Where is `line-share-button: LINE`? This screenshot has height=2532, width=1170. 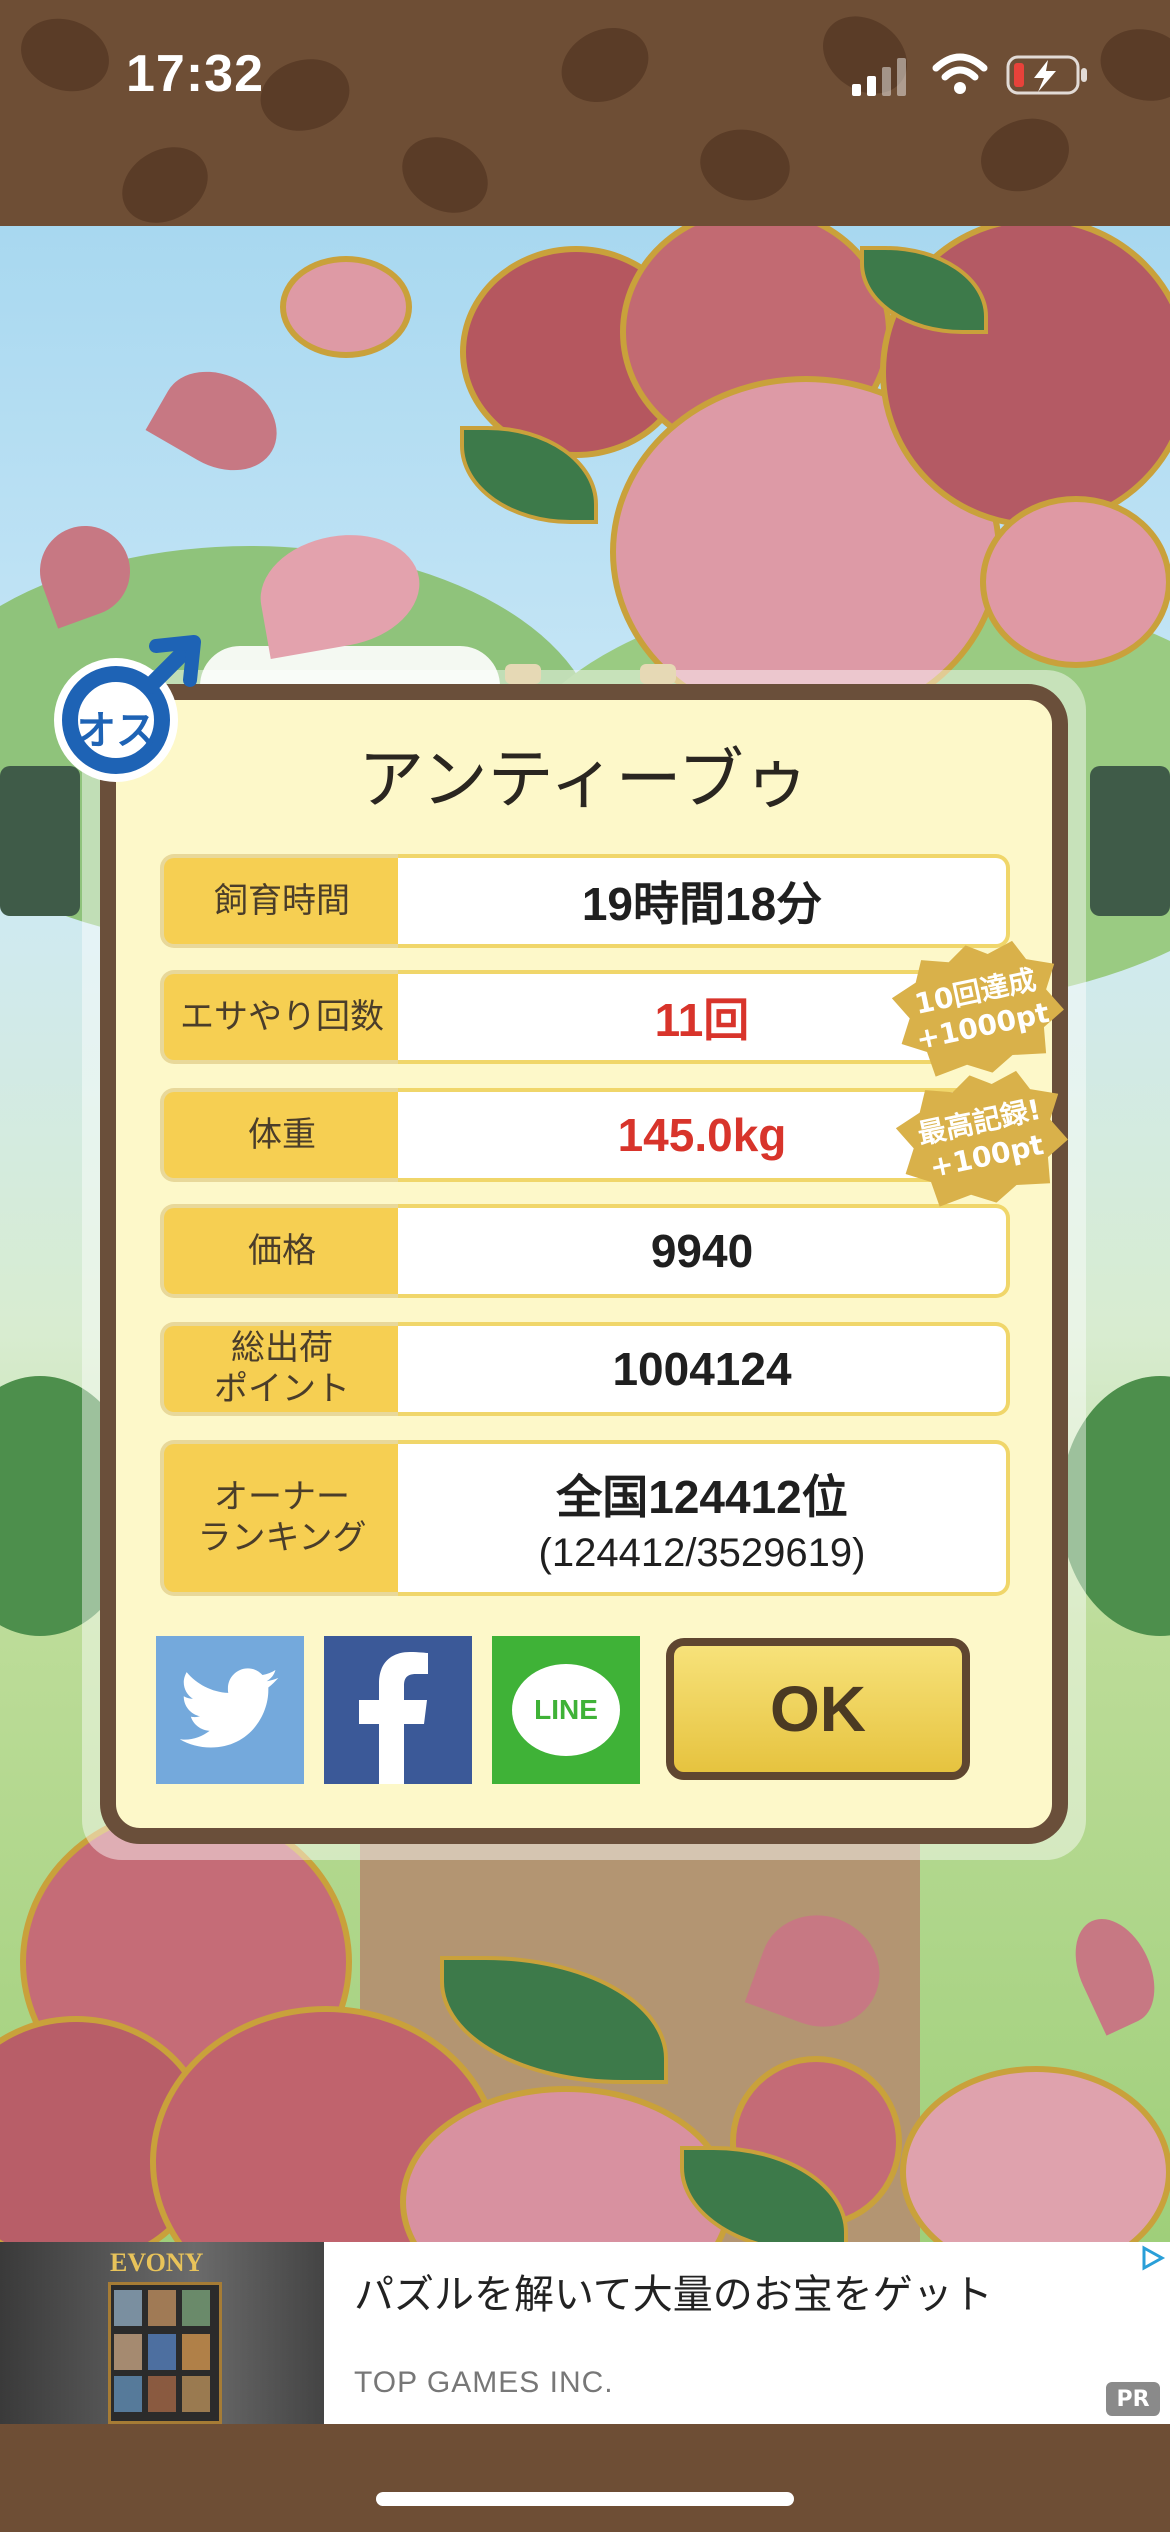 line-share-button: LINE is located at coordinates (566, 1710).